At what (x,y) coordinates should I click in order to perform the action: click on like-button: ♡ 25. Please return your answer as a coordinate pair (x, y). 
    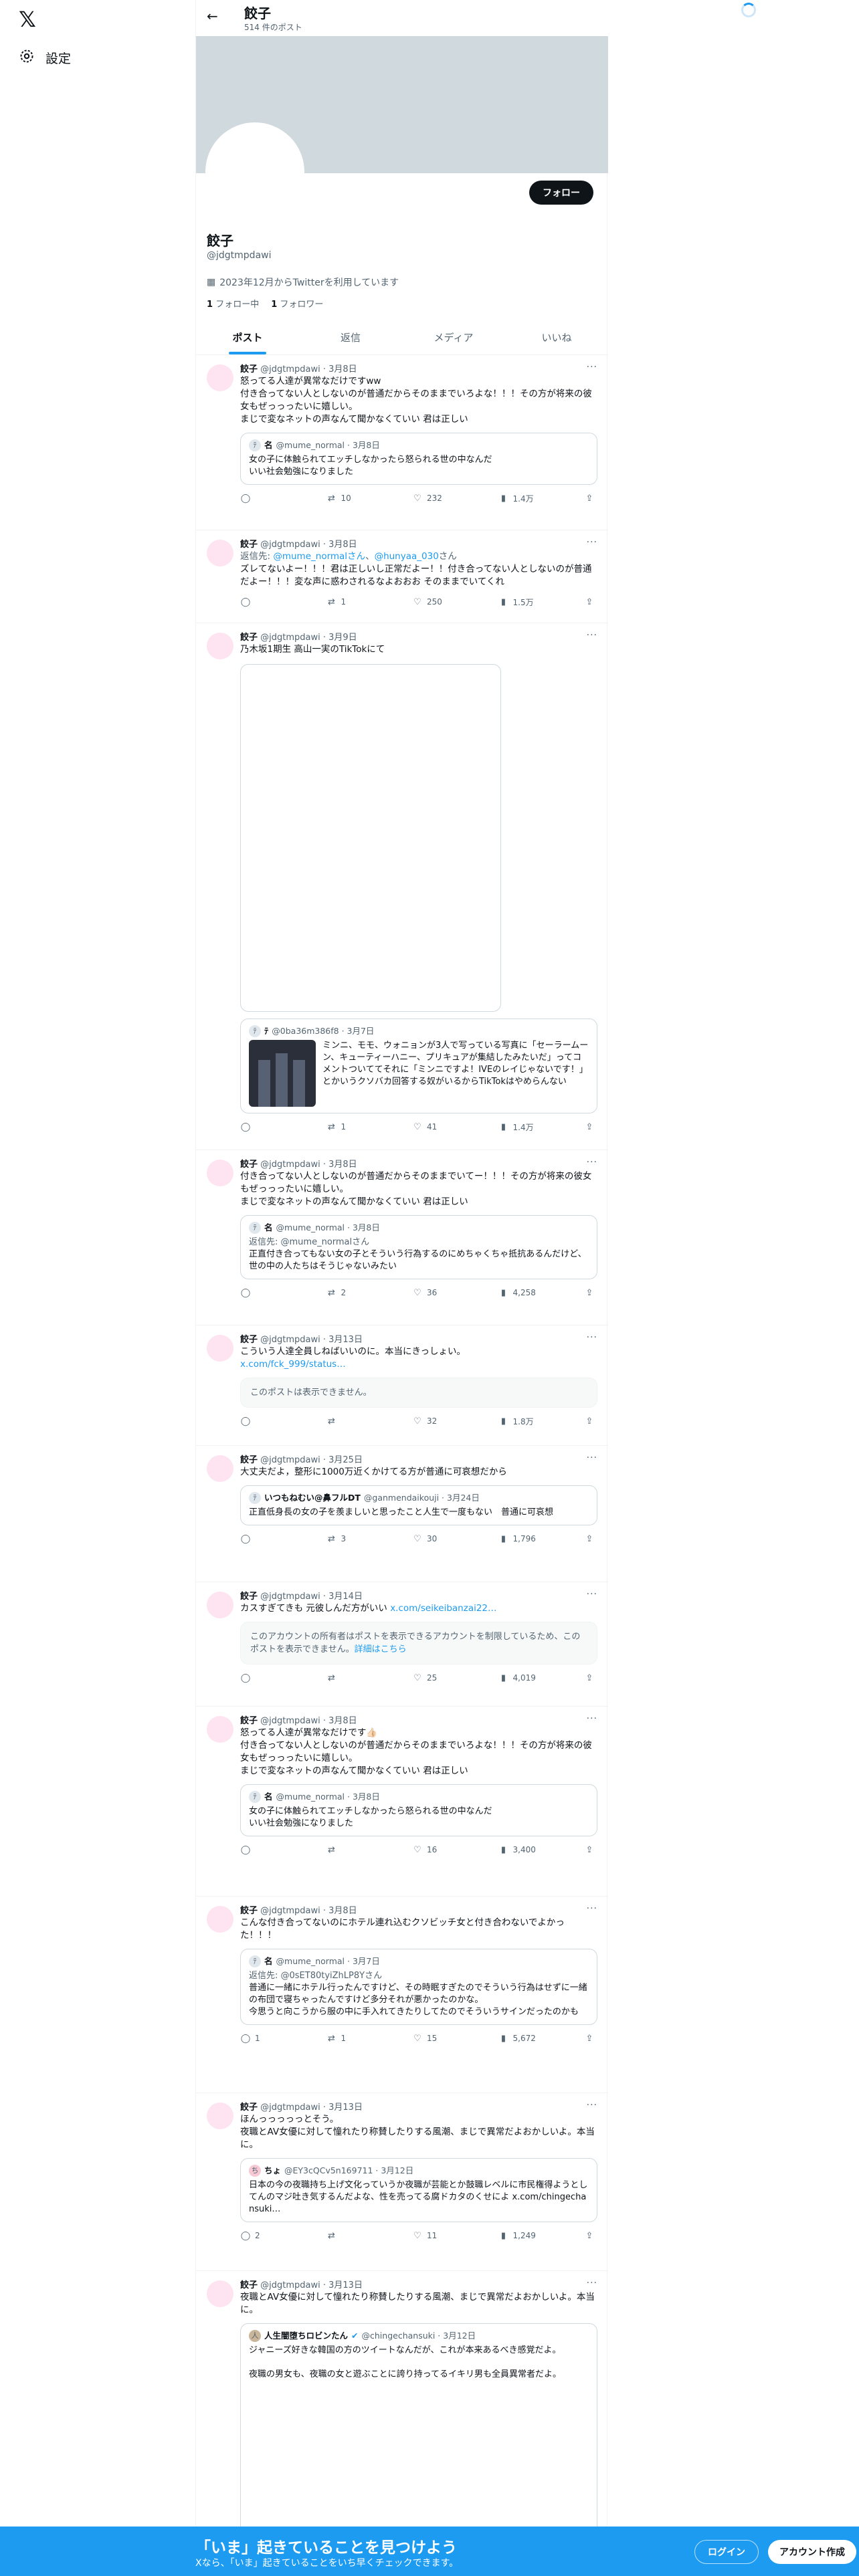
    Looking at the image, I should click on (432, 1678).